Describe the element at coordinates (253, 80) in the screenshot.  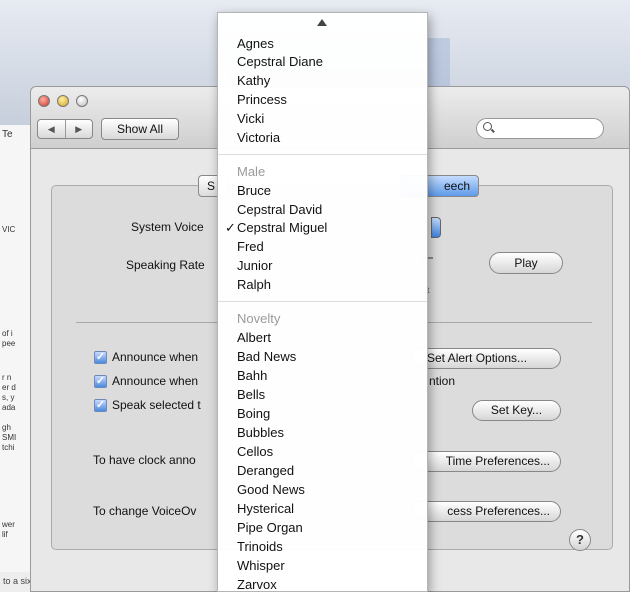
I see `menu-item-kathy: Kathy` at that location.